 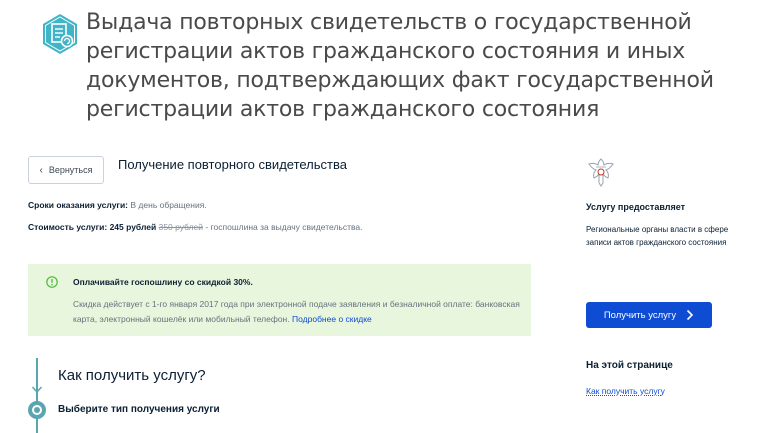 I want to click on toc-link-how-to-get: Как получить услугу, so click(x=625, y=391).